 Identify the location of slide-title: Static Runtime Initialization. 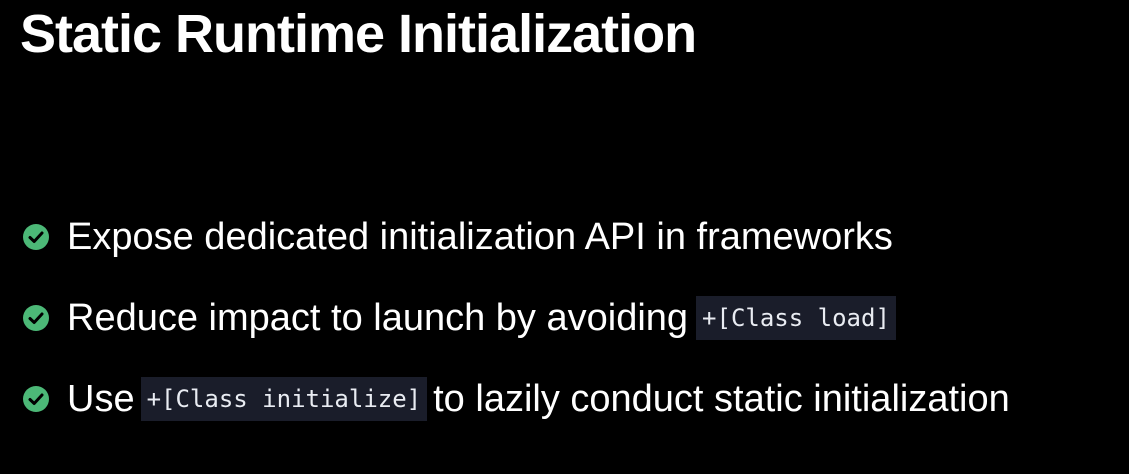
(358, 34).